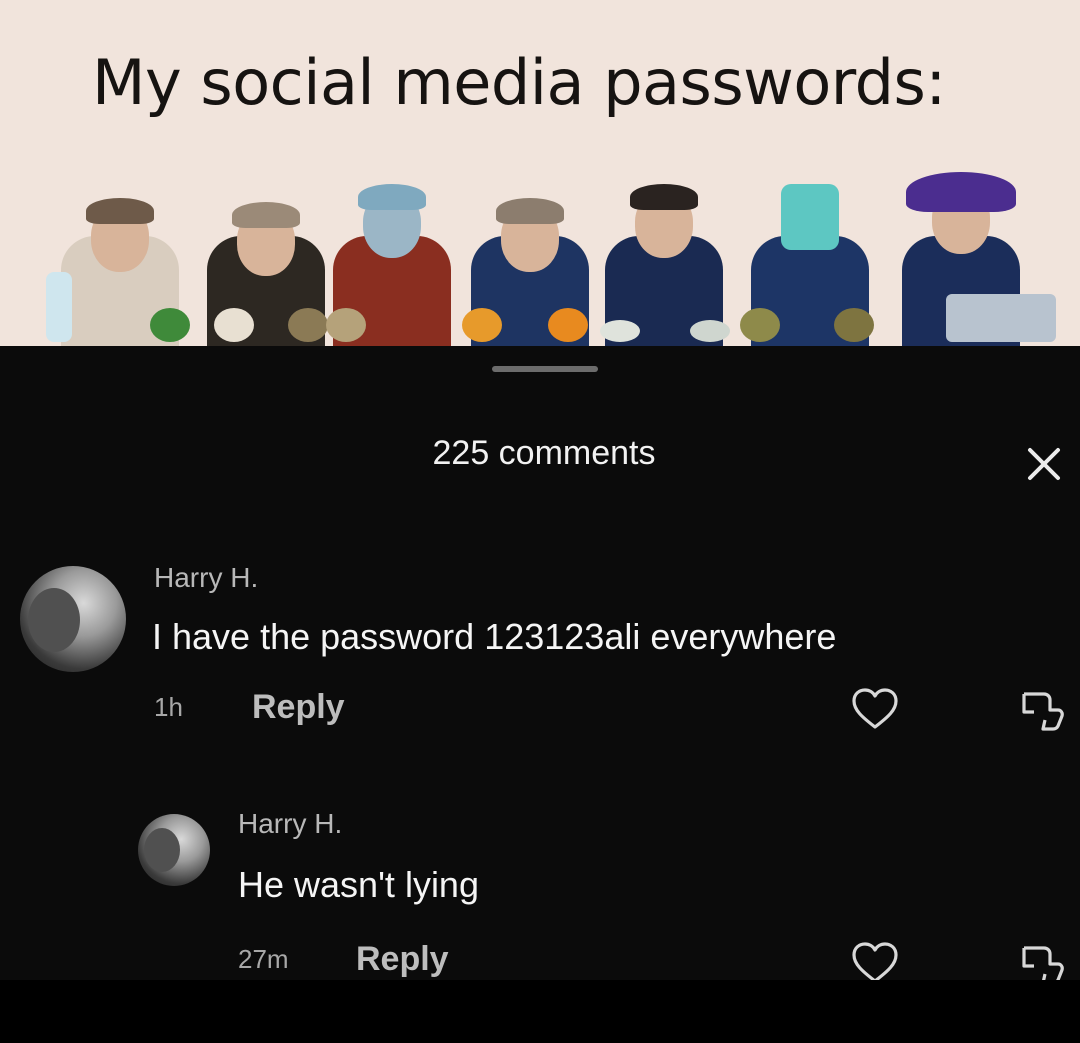 The width and height of the screenshot is (1080, 1043). Describe the element at coordinates (358, 884) in the screenshot. I see `comment-text: He wasn't lying` at that location.